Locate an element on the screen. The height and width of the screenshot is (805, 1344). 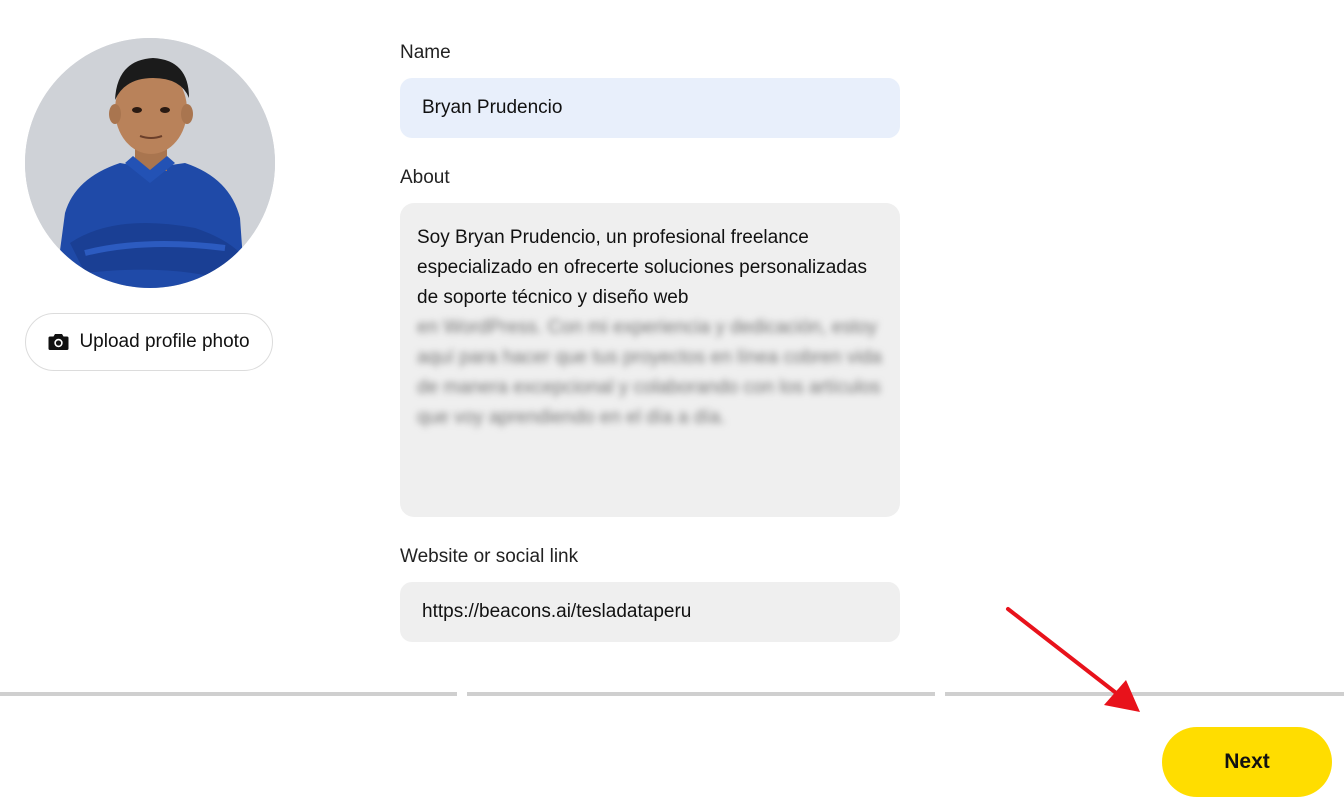
annotation-arrow-icon is located at coordinates (1073, 659).